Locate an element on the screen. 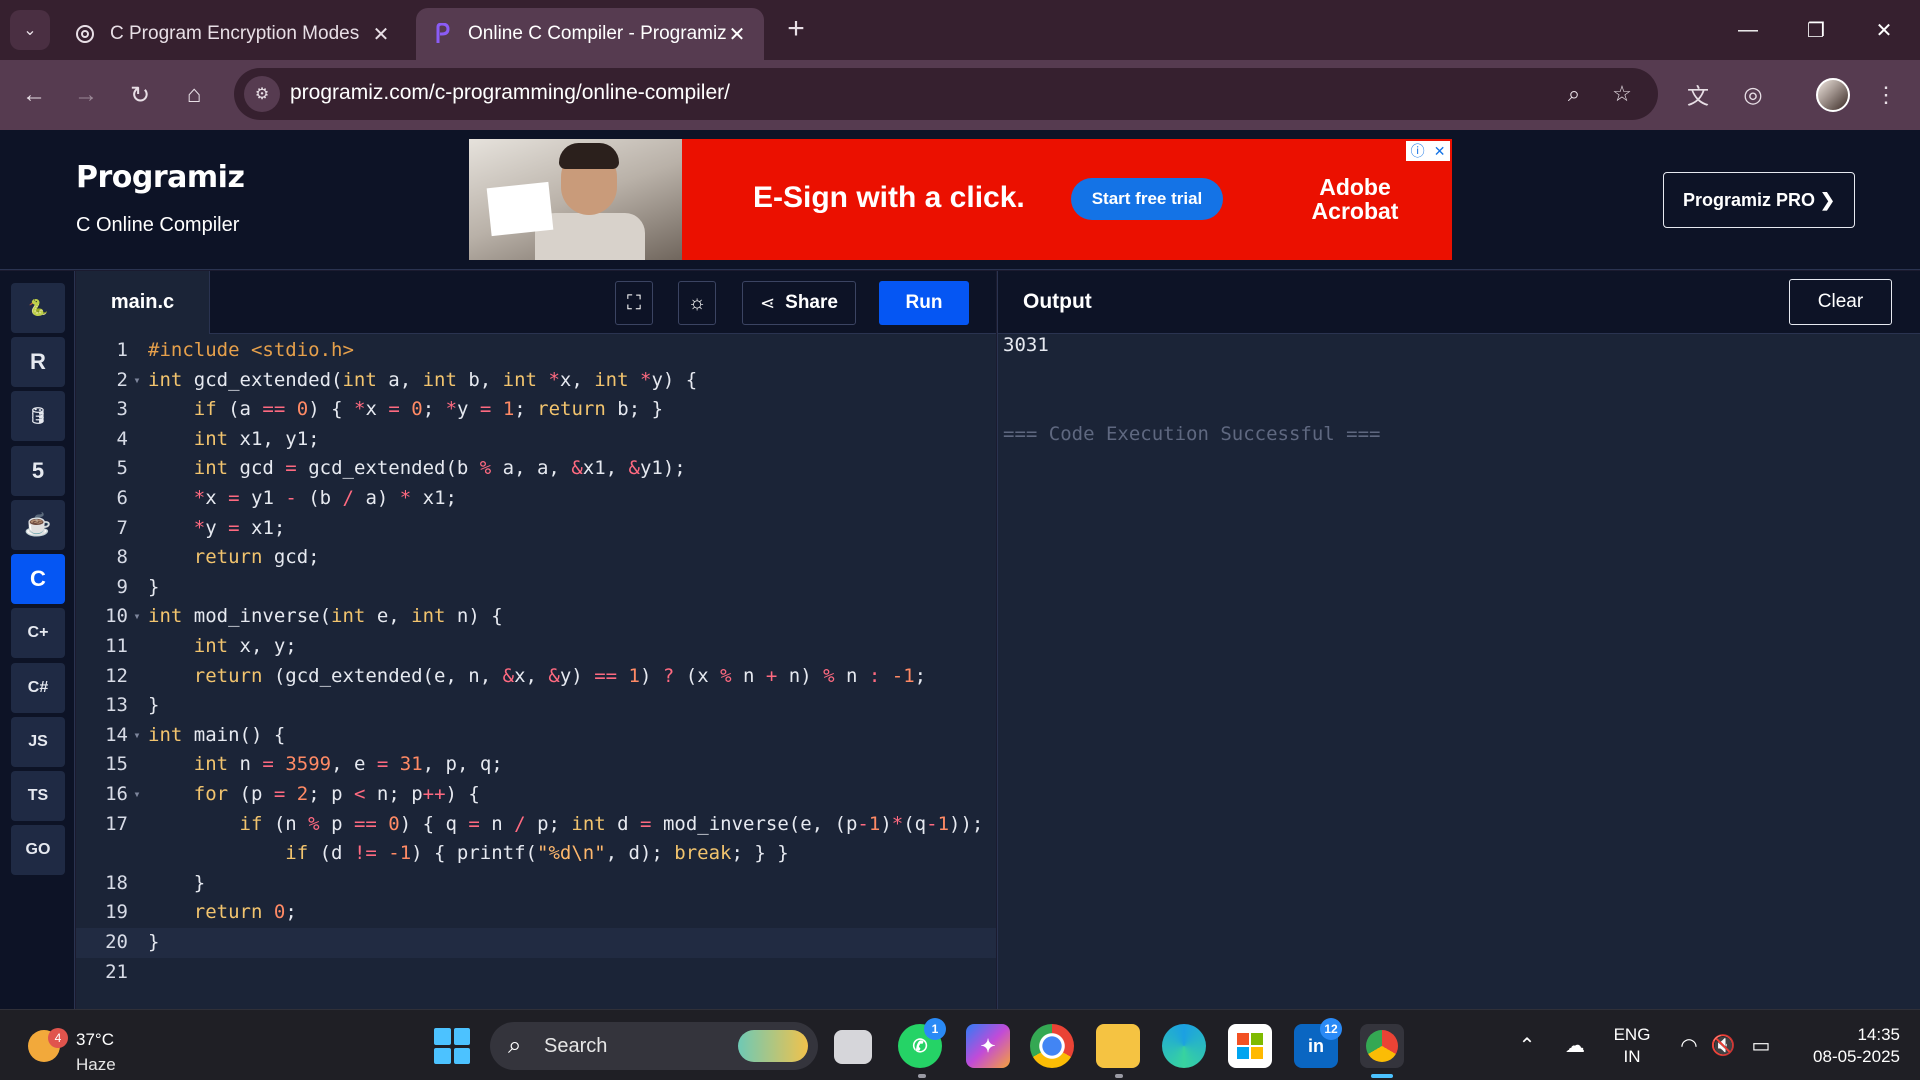 This screenshot has width=1920, height=1080. line-number: 12 is located at coordinates (116, 675).